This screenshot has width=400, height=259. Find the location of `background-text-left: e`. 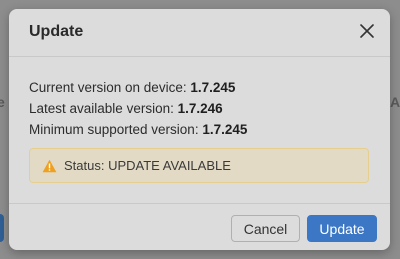

background-text-left: e is located at coordinates (2, 102).